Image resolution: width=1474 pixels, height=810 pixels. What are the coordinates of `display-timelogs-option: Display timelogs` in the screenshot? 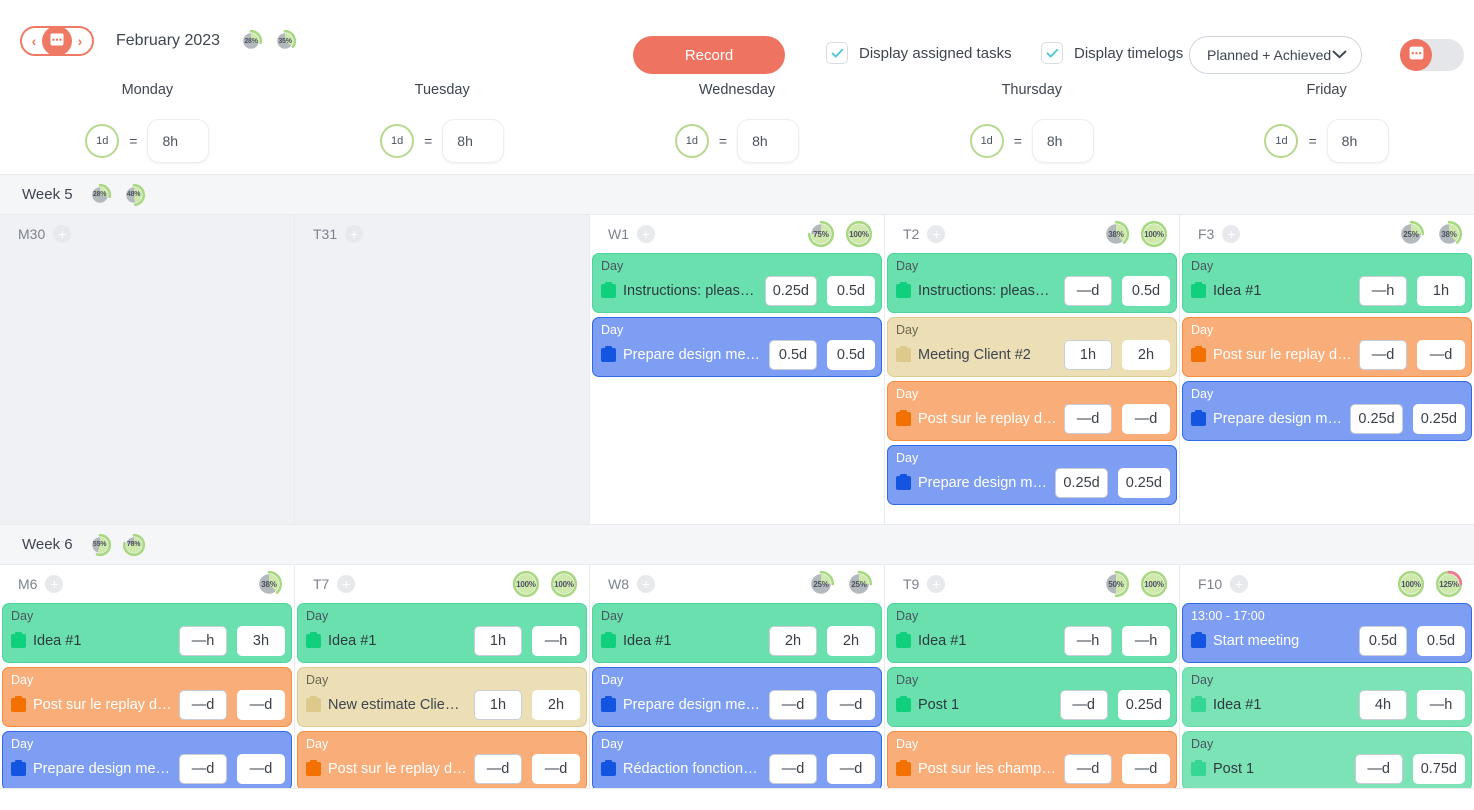 It's located at (1112, 53).